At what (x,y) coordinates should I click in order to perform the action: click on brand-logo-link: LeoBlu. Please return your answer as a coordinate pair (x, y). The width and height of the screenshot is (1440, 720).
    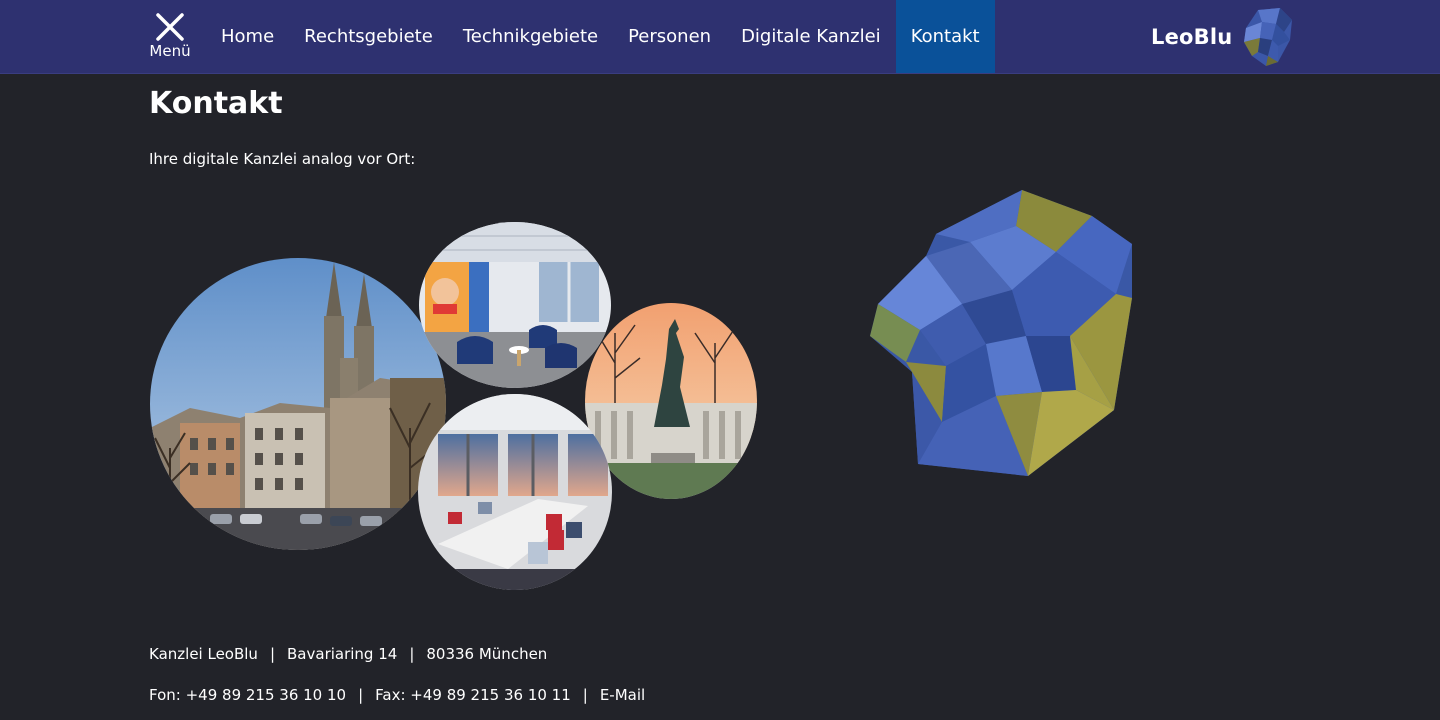
    Looking at the image, I should click on (1223, 36).